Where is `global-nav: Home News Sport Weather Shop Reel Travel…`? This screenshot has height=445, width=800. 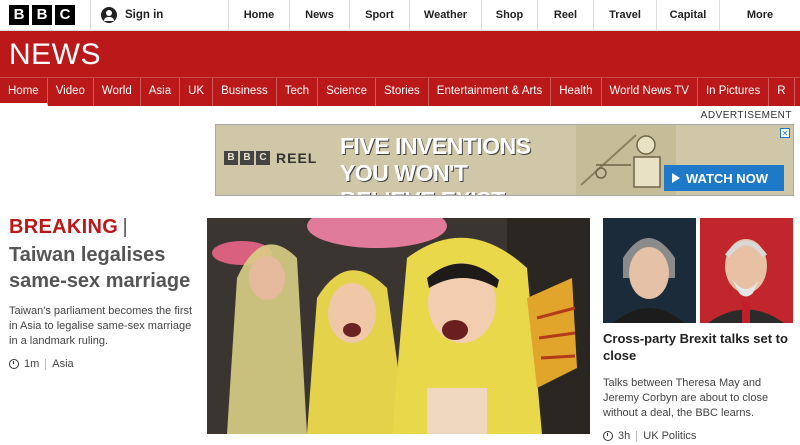 global-nav: Home News Sport Weather Shop Reel Travel… is located at coordinates (514, 15).